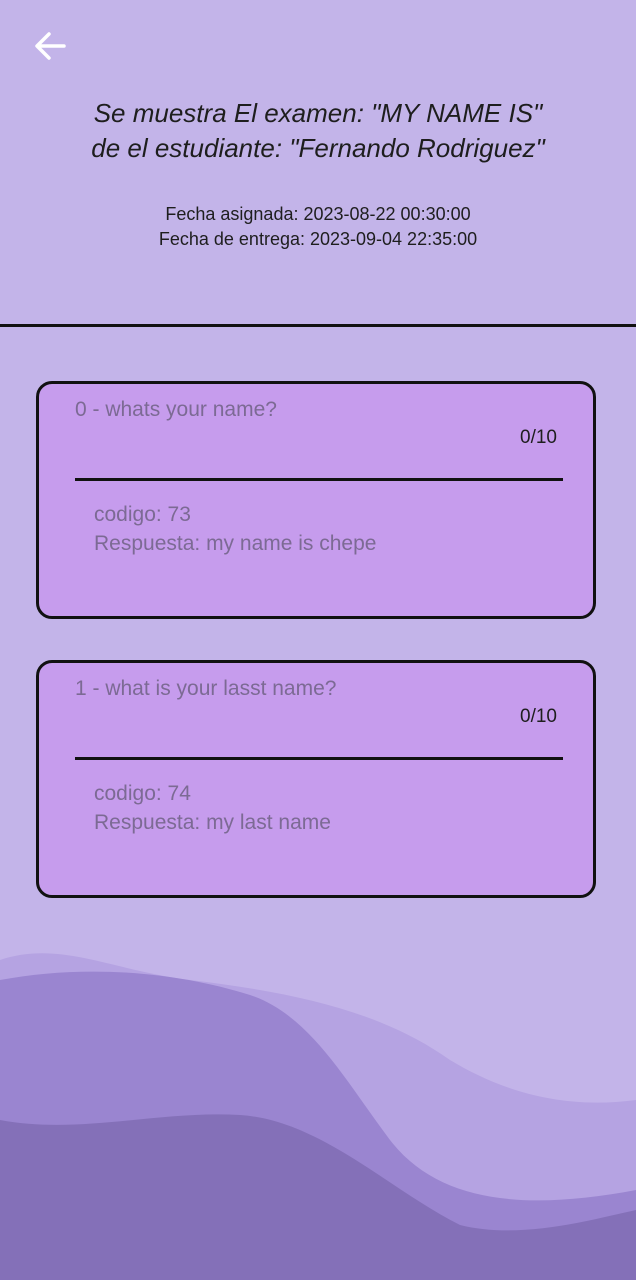 The width and height of the screenshot is (636, 1280). Describe the element at coordinates (206, 688) in the screenshot. I see `question-text: 1 - what is your lasst name?` at that location.